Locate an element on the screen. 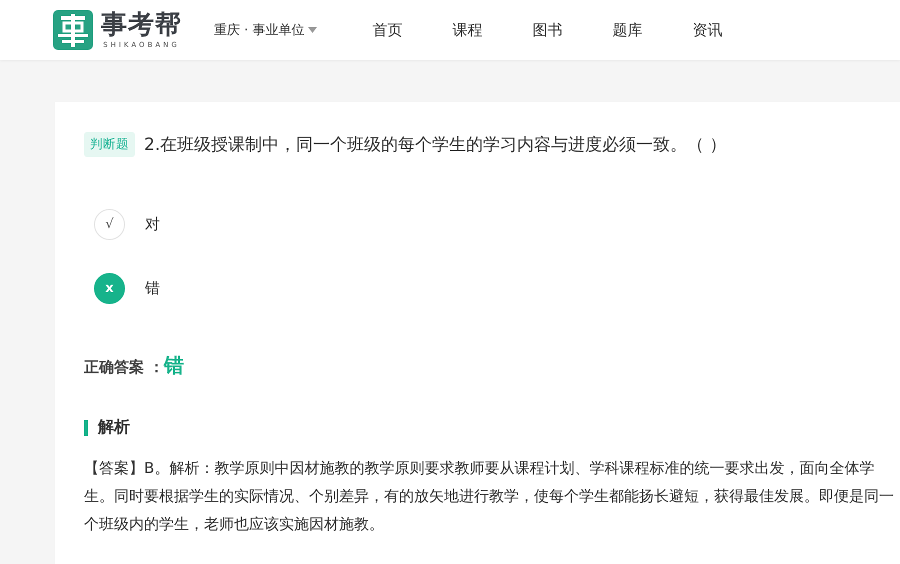  answer-label: 正确答案 ： is located at coordinates (124, 367).